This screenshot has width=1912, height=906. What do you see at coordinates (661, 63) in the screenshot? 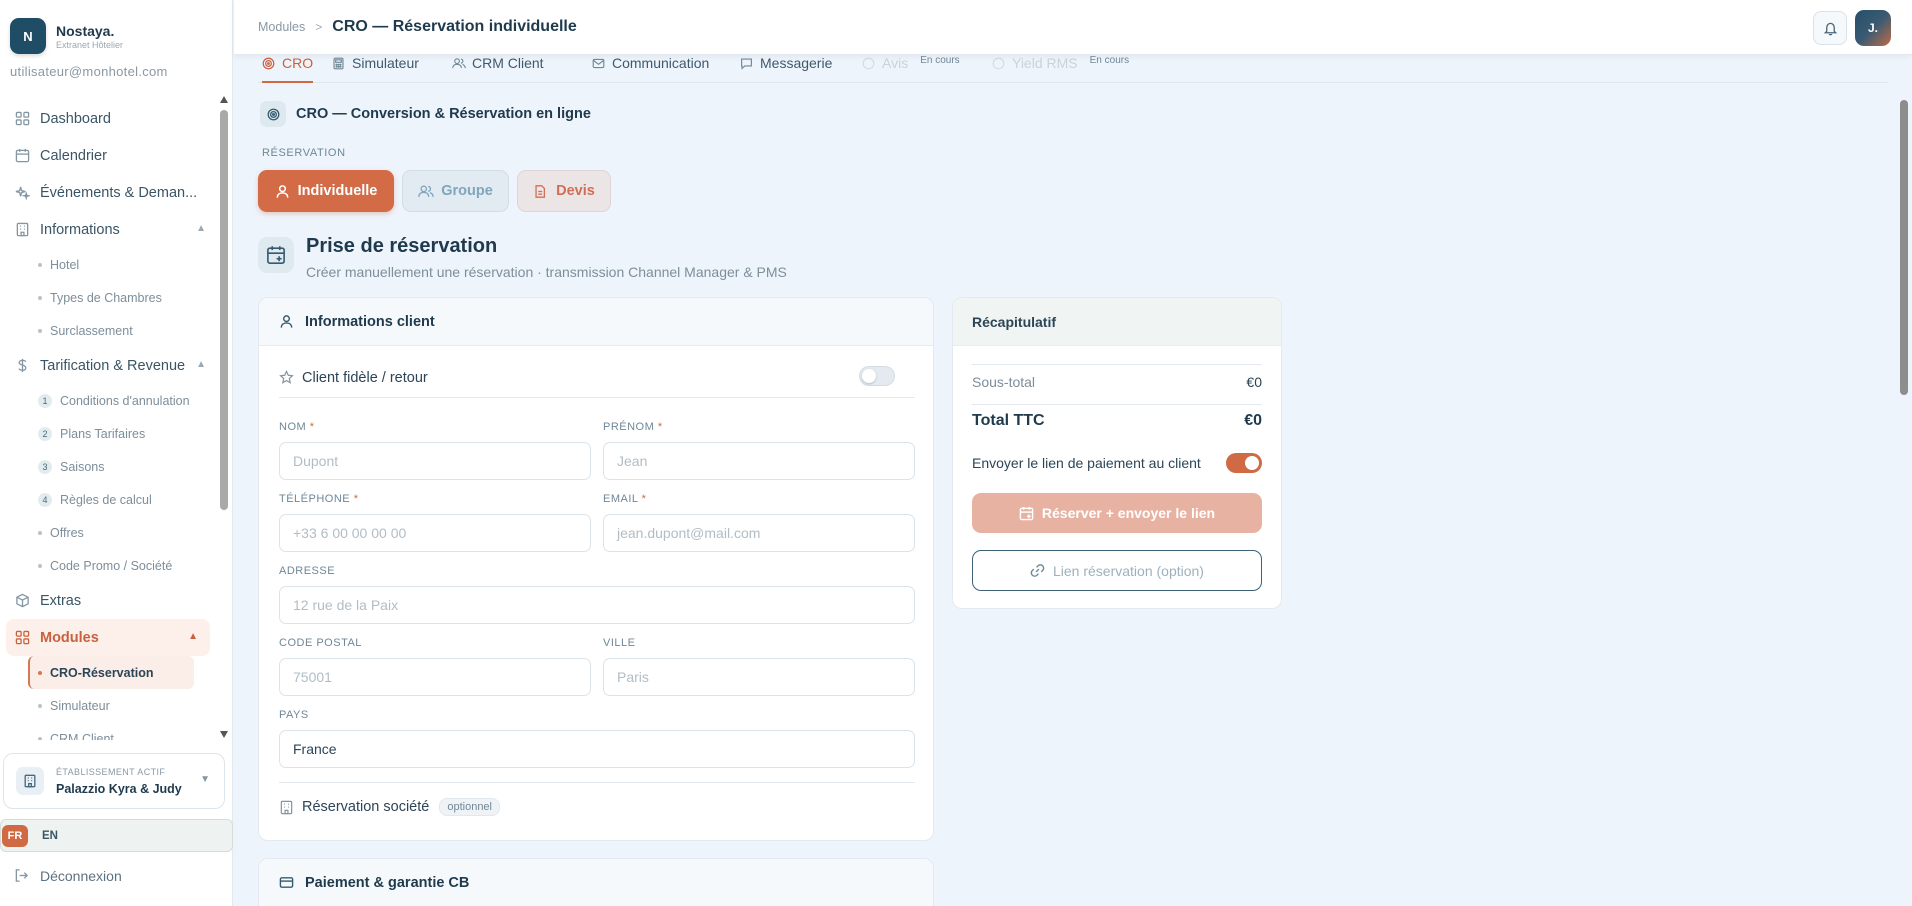
I see `tab-label: Communication` at bounding box center [661, 63].